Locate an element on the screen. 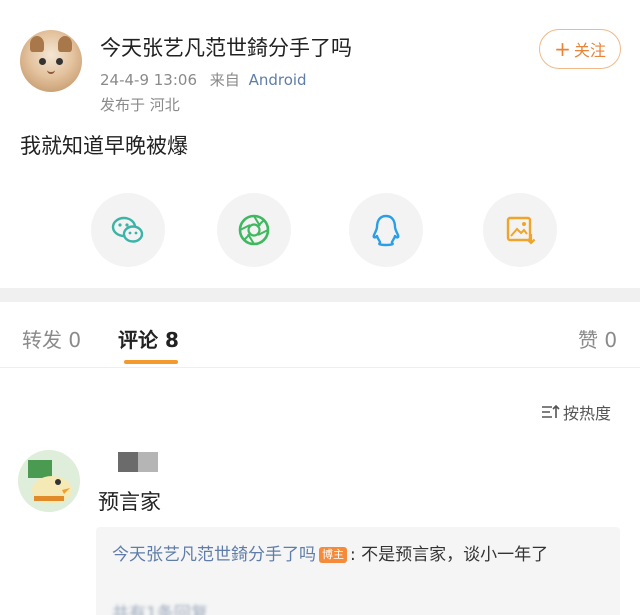 This screenshot has width=640, height=615. reply-box: 今天张艺凡范世錡分手了吗 博主: 不是预言家，谈小一年了 共有1条回复 is located at coordinates (358, 571).